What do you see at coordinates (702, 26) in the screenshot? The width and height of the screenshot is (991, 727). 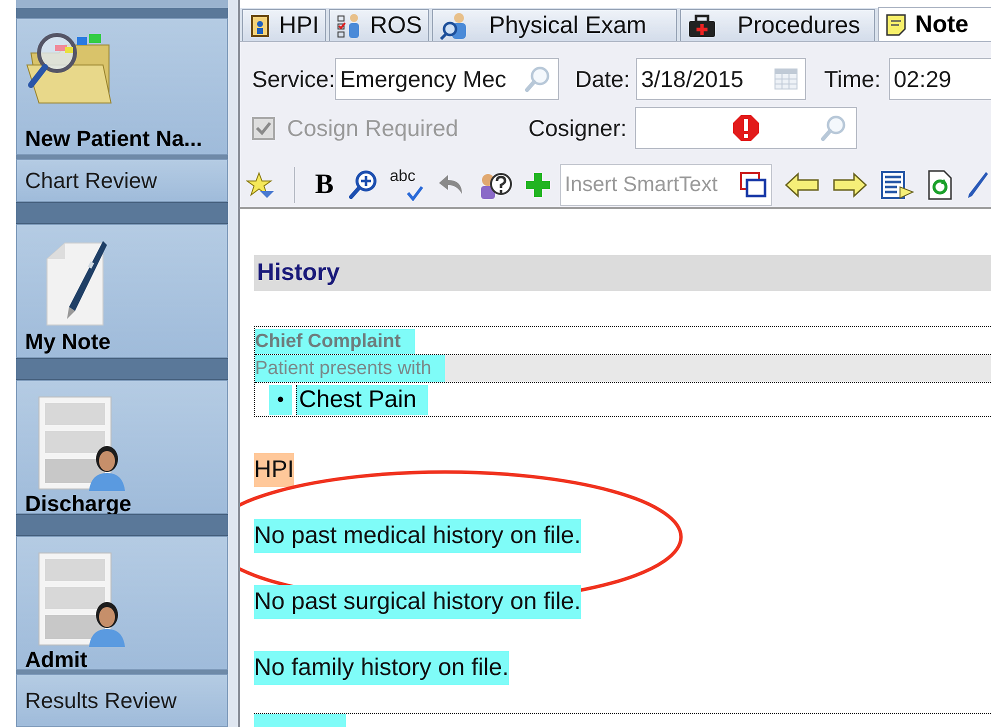 I see `medical-bag-icon` at bounding box center [702, 26].